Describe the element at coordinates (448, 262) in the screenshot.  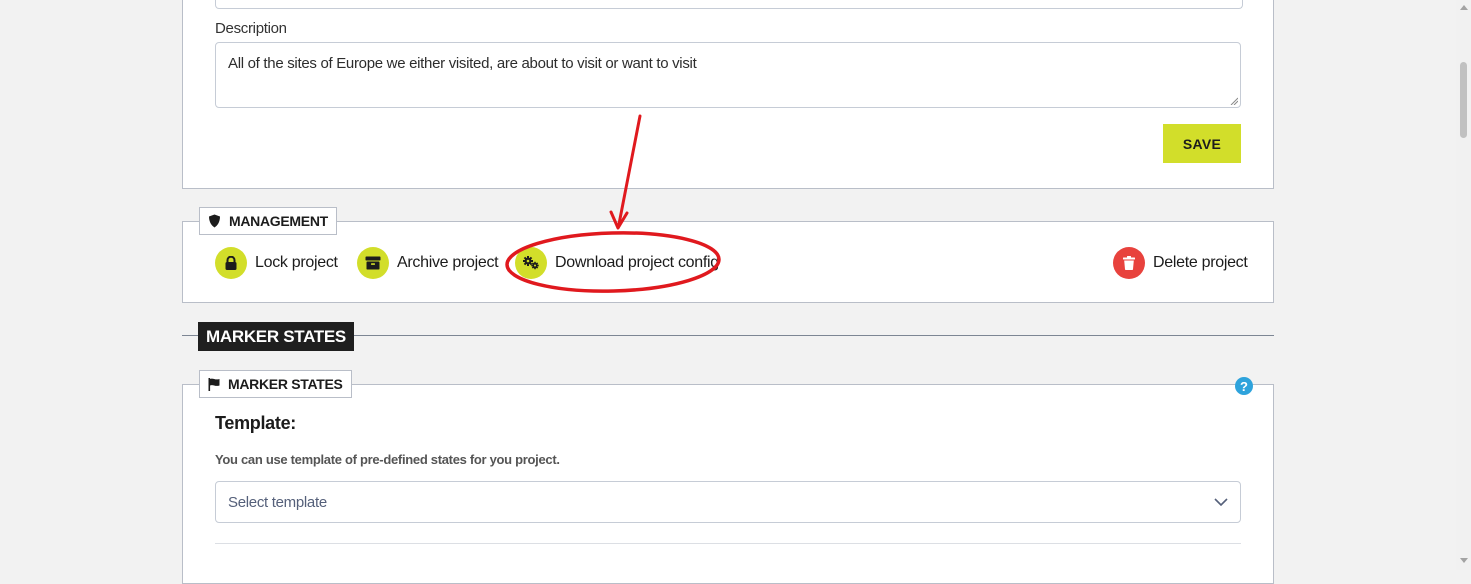
I see `archive-project-label: Archive project` at that location.